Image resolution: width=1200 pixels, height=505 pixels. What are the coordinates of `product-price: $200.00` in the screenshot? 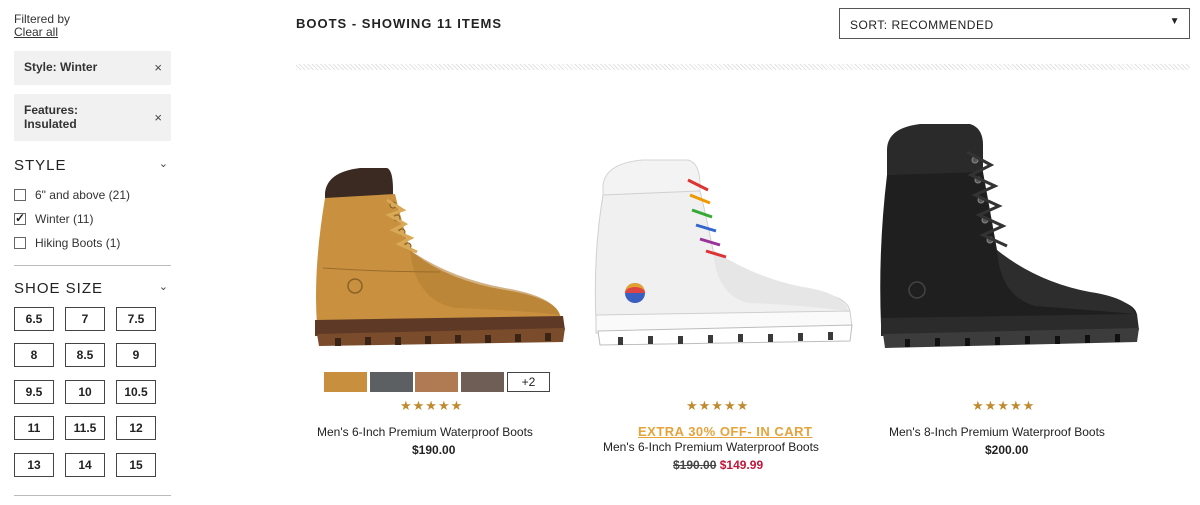 It's located at (1007, 450).